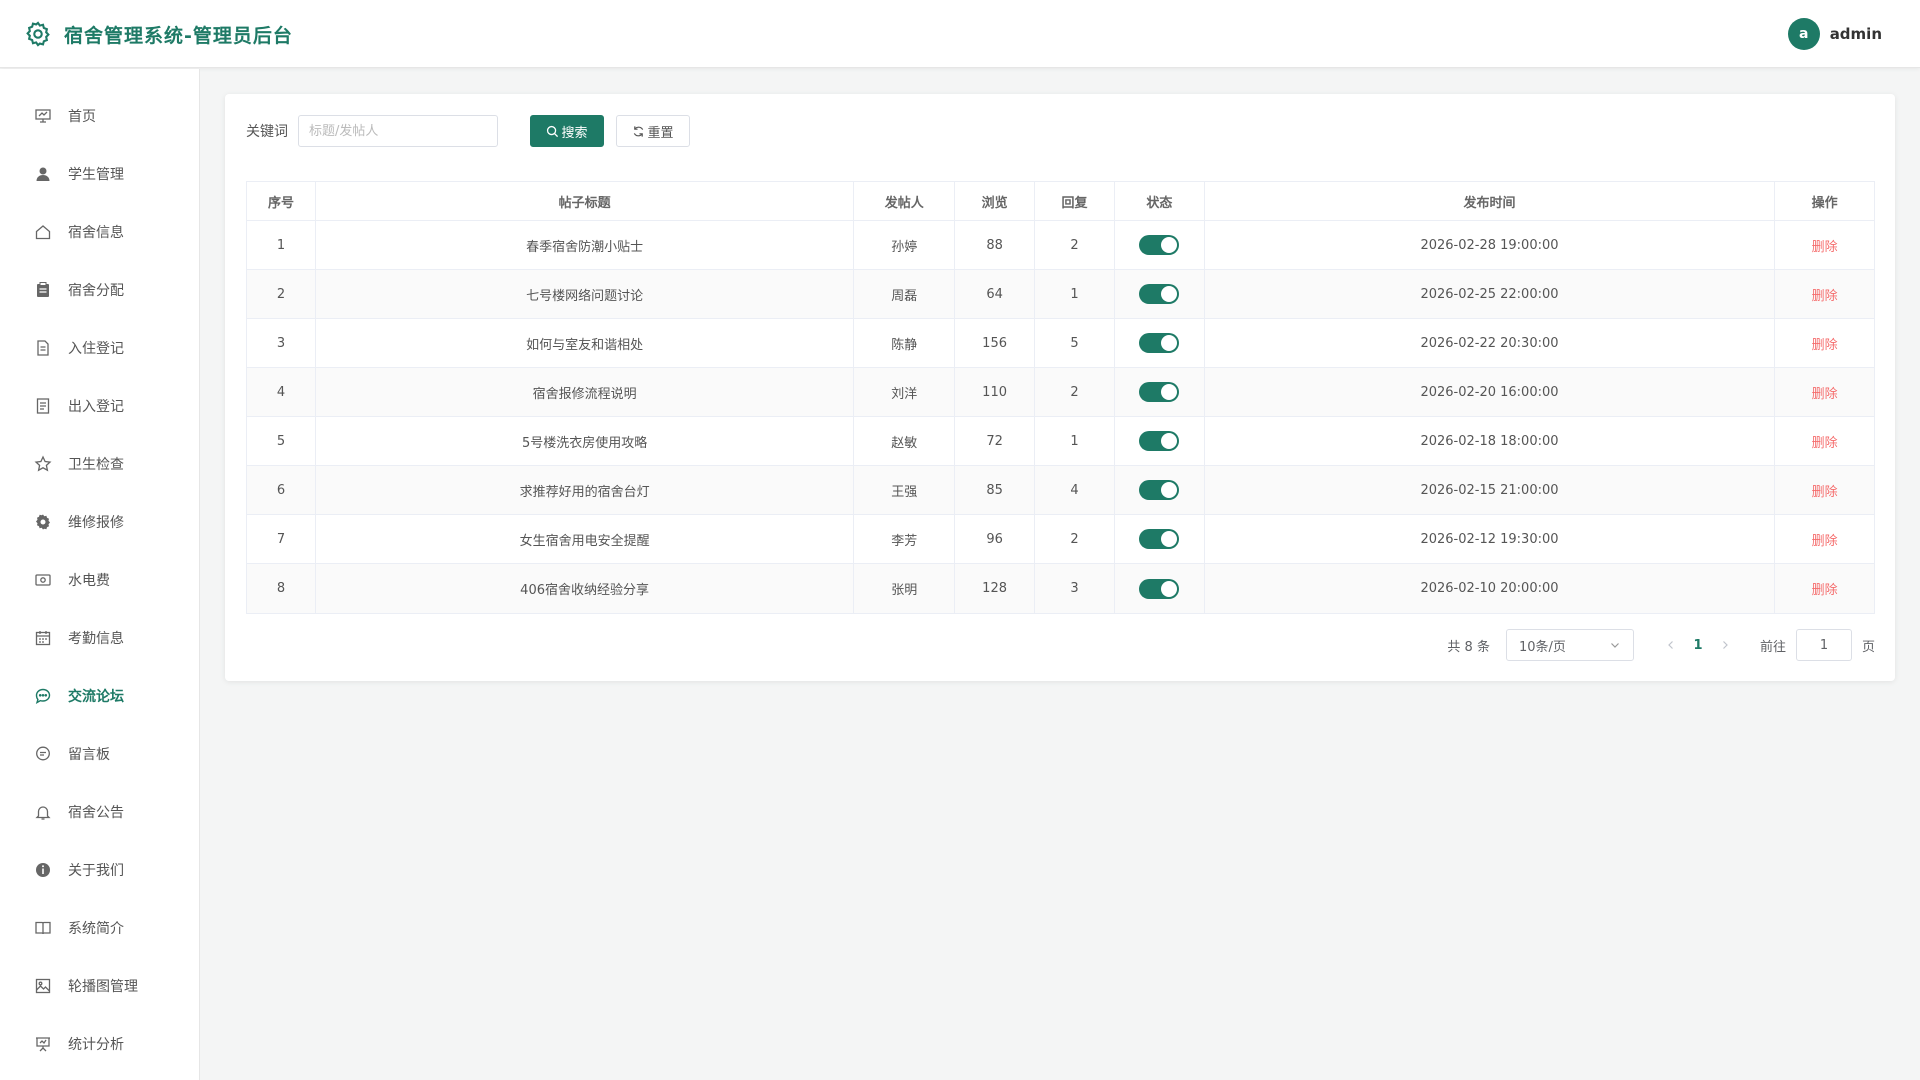 This screenshot has height=1080, width=1920. Describe the element at coordinates (99, 754) in the screenshot. I see `sidebar-item-message-board: 留言板` at that location.